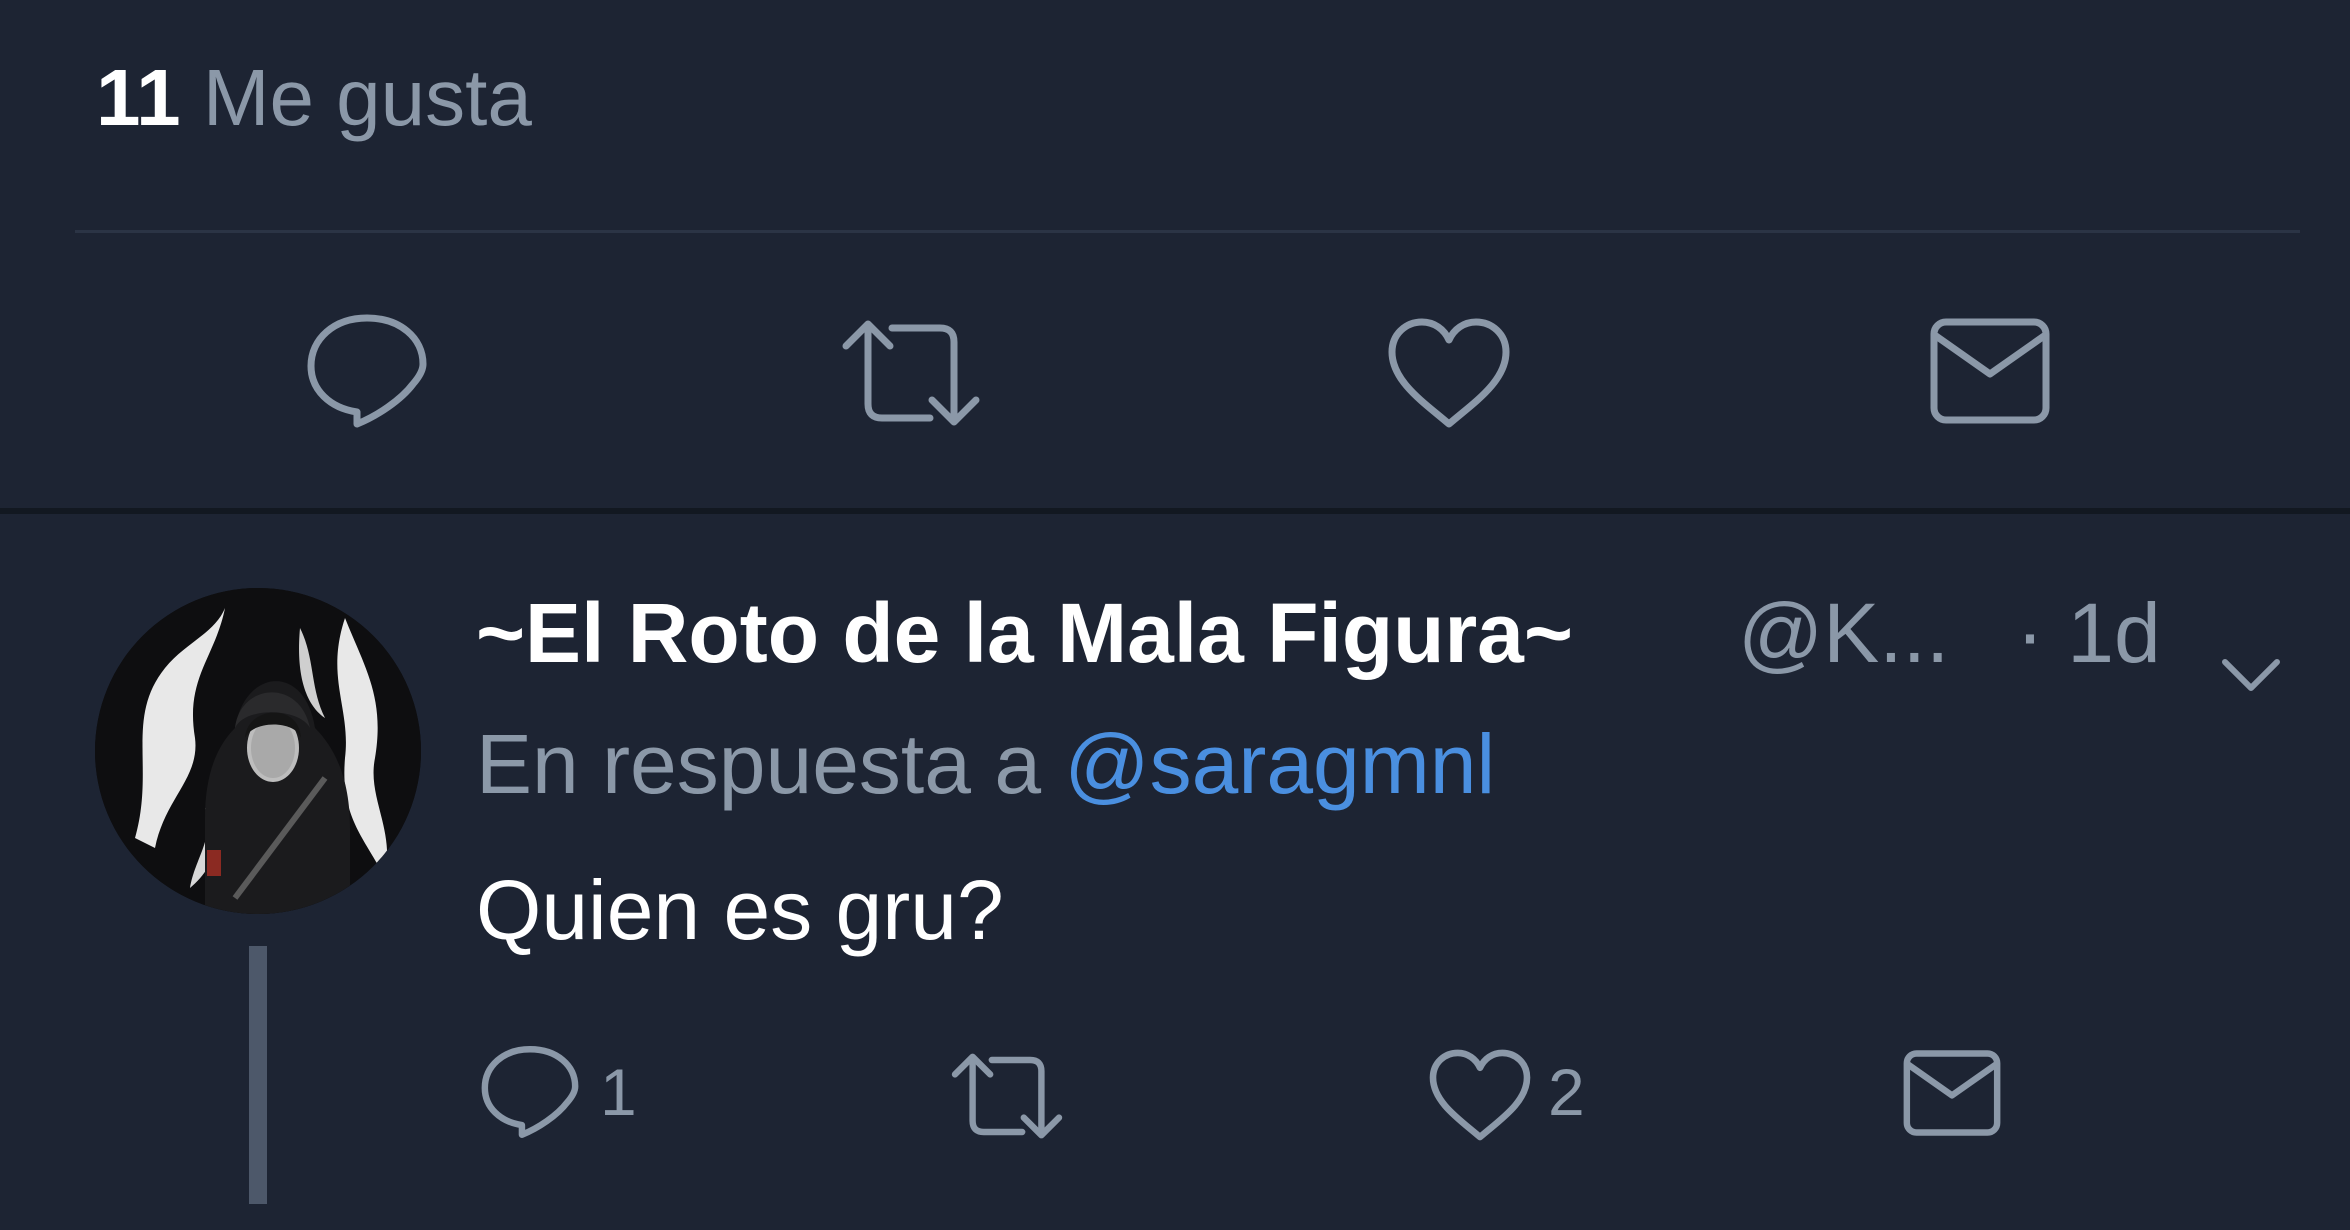 The image size is (2350, 1230). Describe the element at coordinates (2251, 667) in the screenshot. I see `chevron-down-icon` at that location.